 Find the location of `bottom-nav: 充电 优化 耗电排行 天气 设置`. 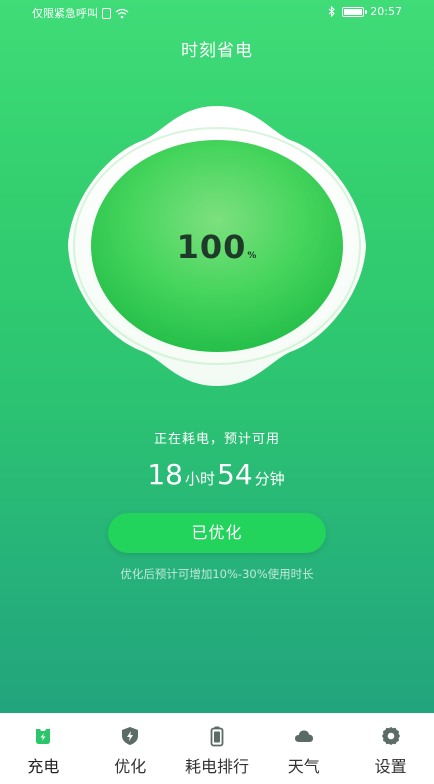

bottom-nav: 充电 优化 耗电排行 天气 设置 is located at coordinates (217, 748).